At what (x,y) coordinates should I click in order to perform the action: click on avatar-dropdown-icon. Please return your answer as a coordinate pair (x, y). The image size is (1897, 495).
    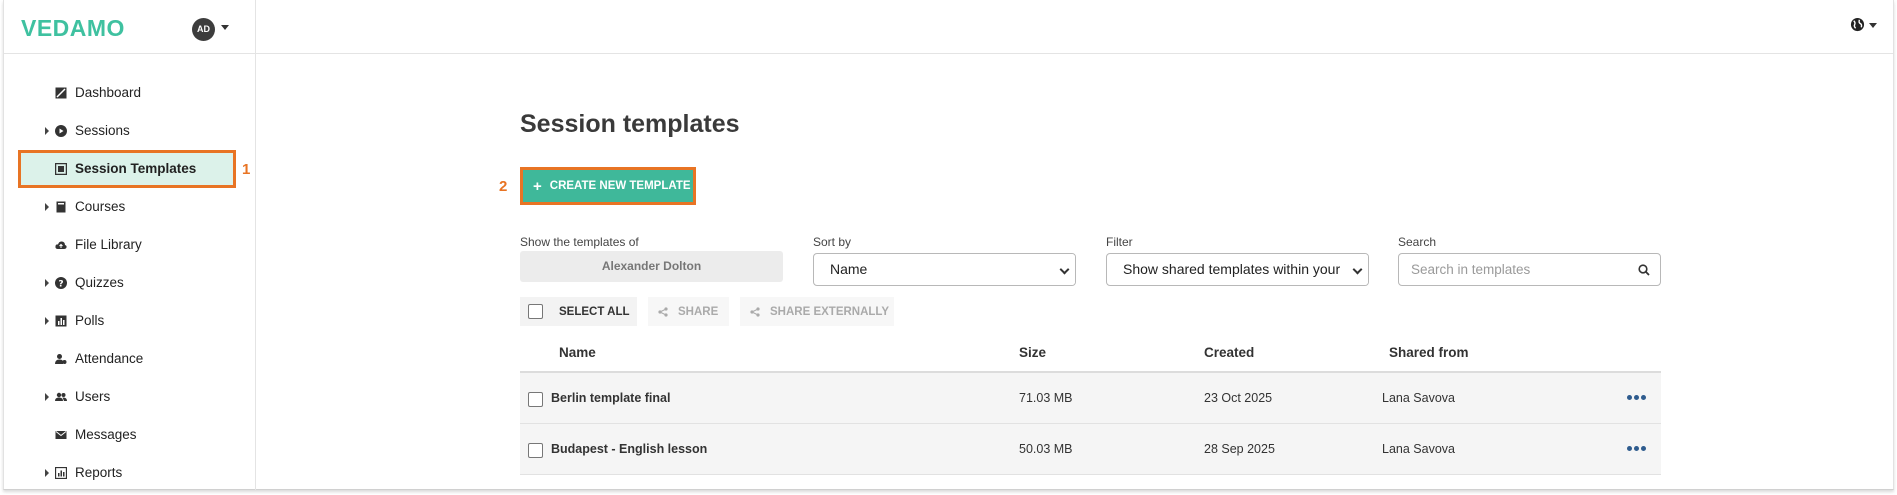
    Looking at the image, I should click on (225, 27).